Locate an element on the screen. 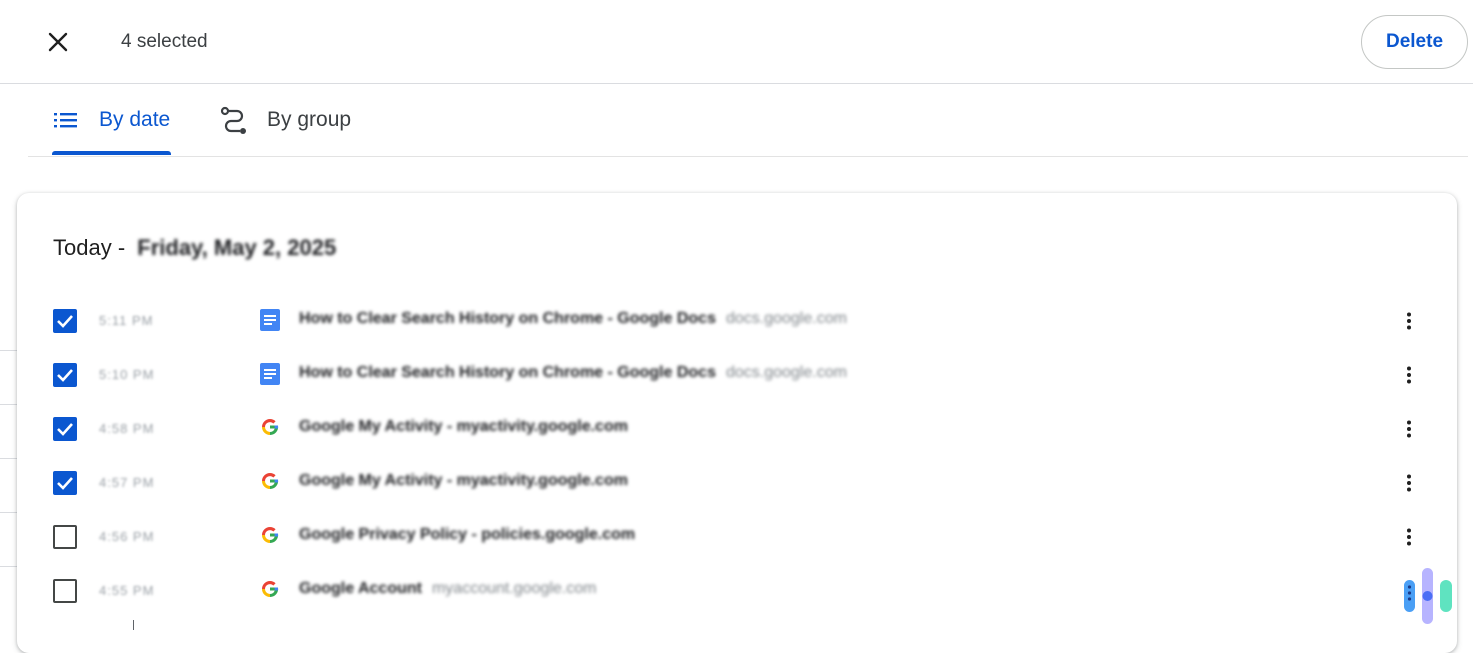  visit-time: 4:55 PM is located at coordinates (127, 590).